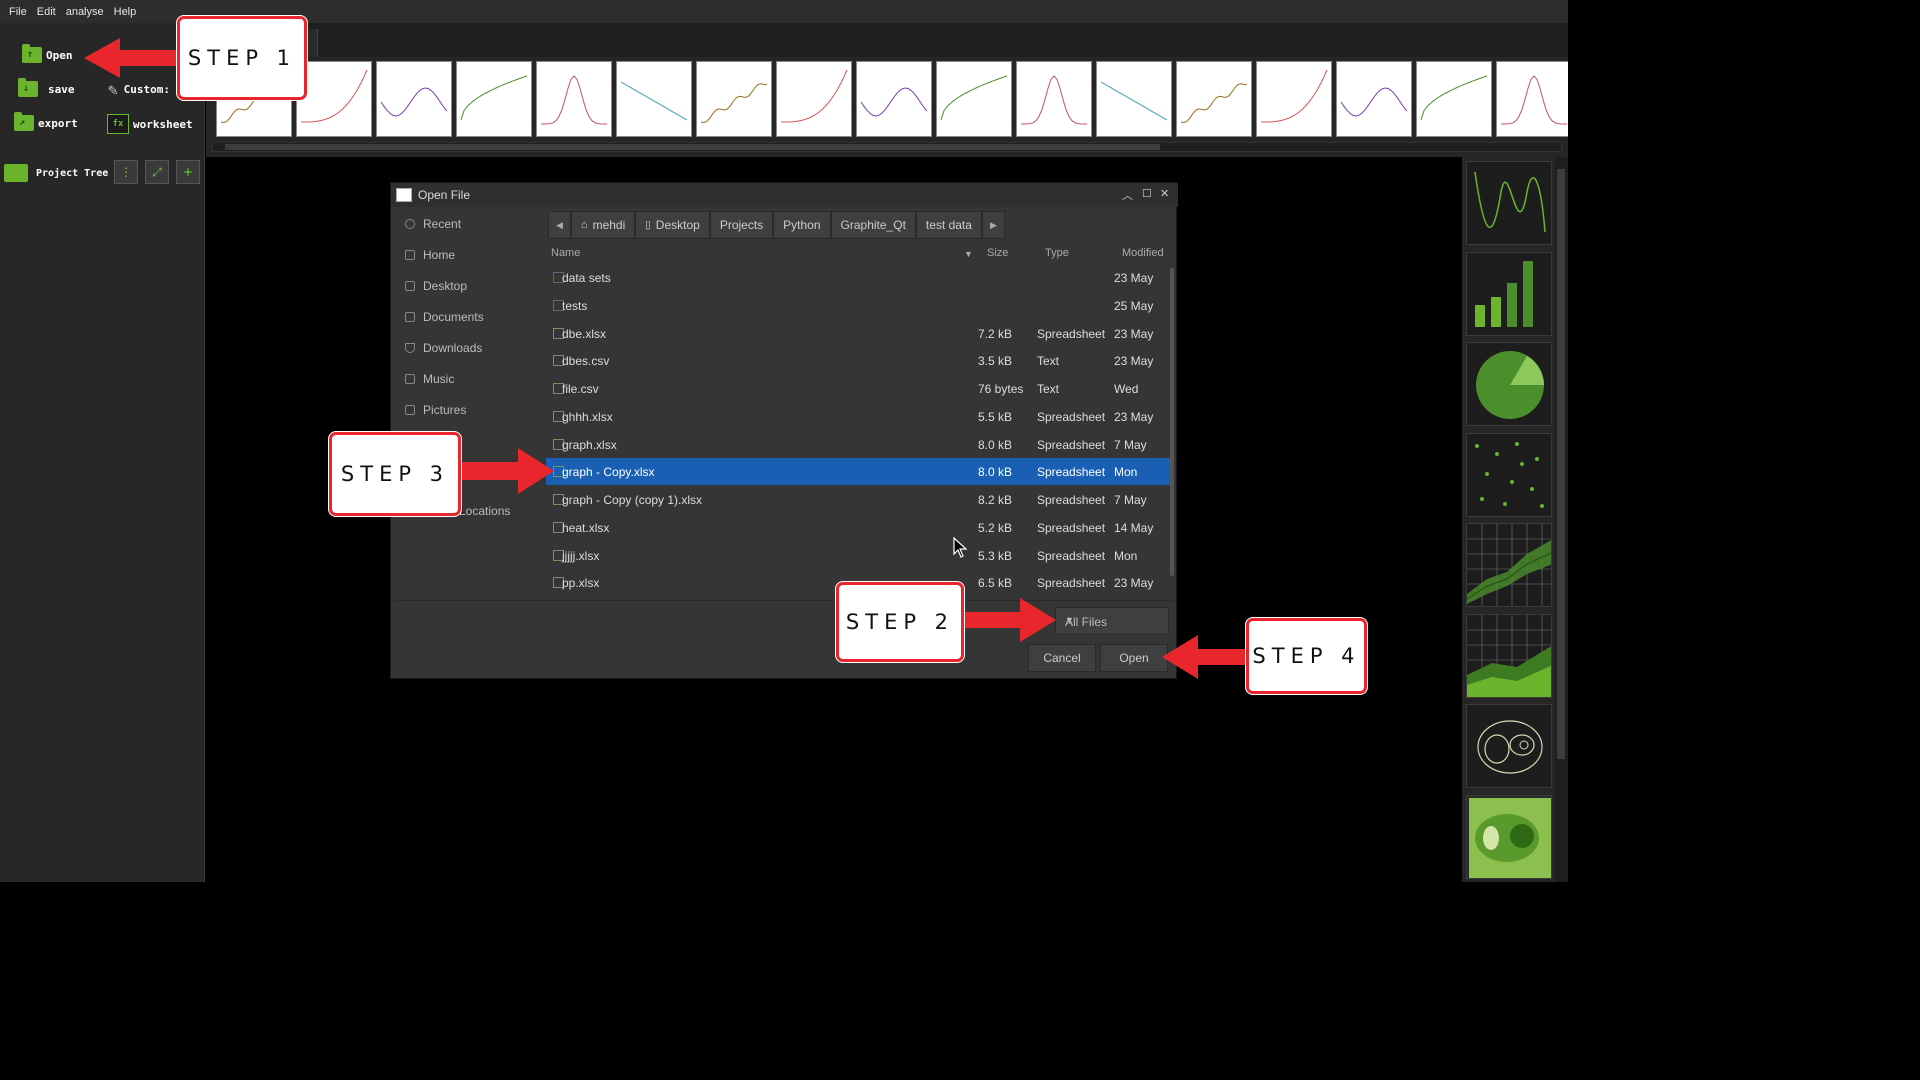 The width and height of the screenshot is (1920, 1080). What do you see at coordinates (435, 410) in the screenshot?
I see `place-pictures: Pictures` at bounding box center [435, 410].